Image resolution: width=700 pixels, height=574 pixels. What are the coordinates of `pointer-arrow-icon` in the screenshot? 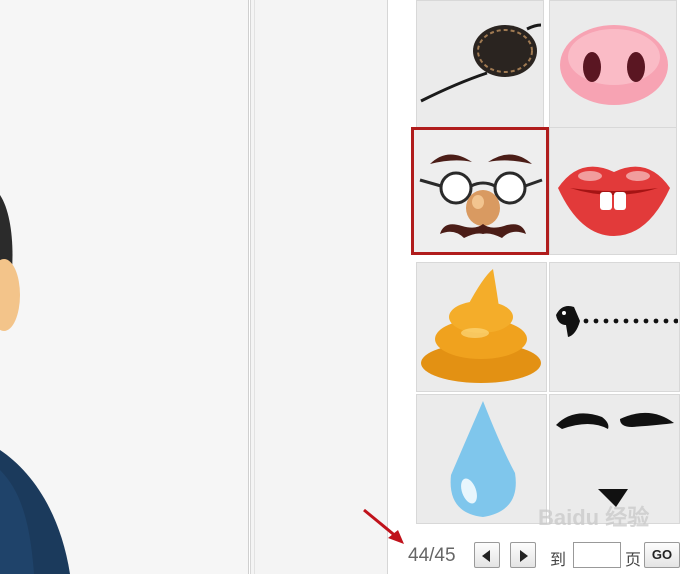 It's located at (383, 526).